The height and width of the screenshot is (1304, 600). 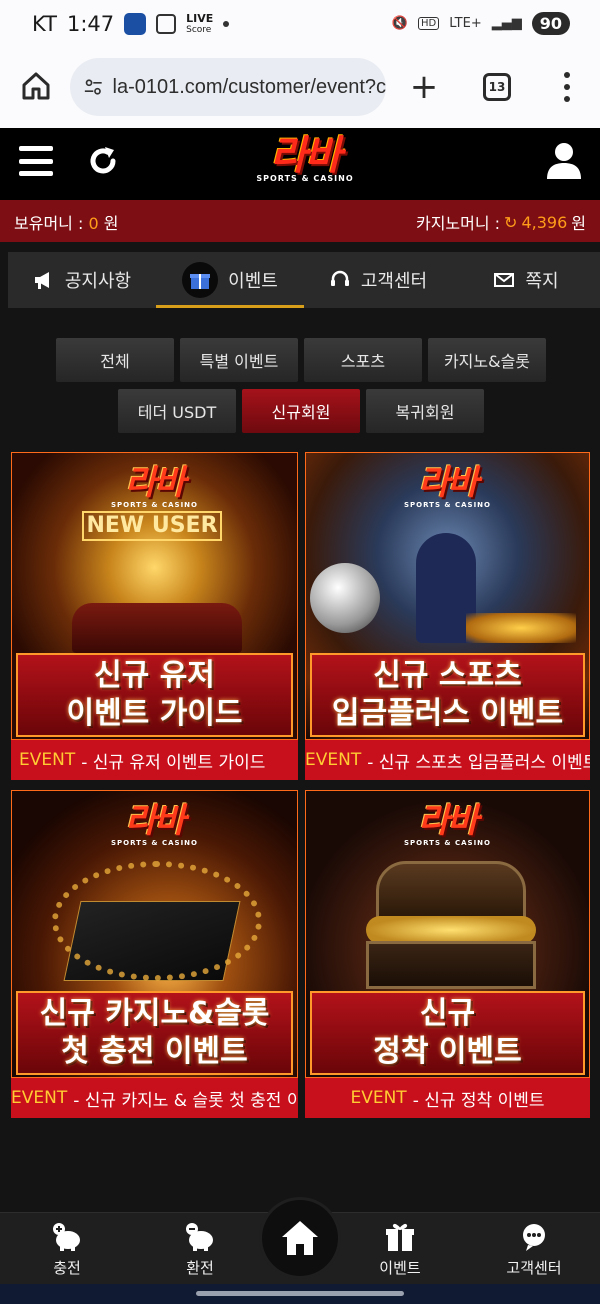 What do you see at coordinates (564, 161) in the screenshot?
I see `user-profile-icon` at bounding box center [564, 161].